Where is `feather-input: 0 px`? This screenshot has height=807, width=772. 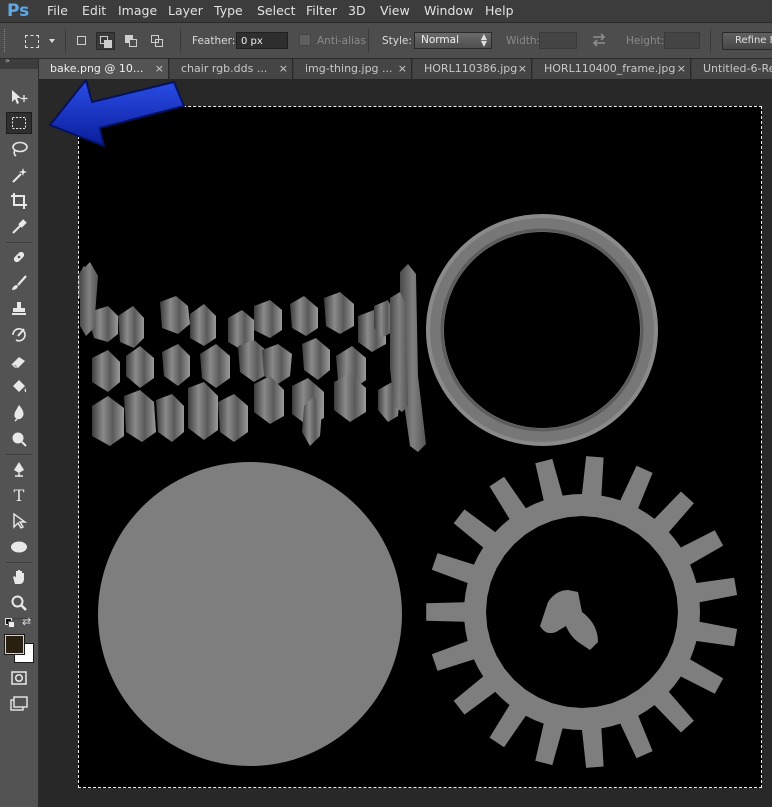 feather-input: 0 px is located at coordinates (262, 40).